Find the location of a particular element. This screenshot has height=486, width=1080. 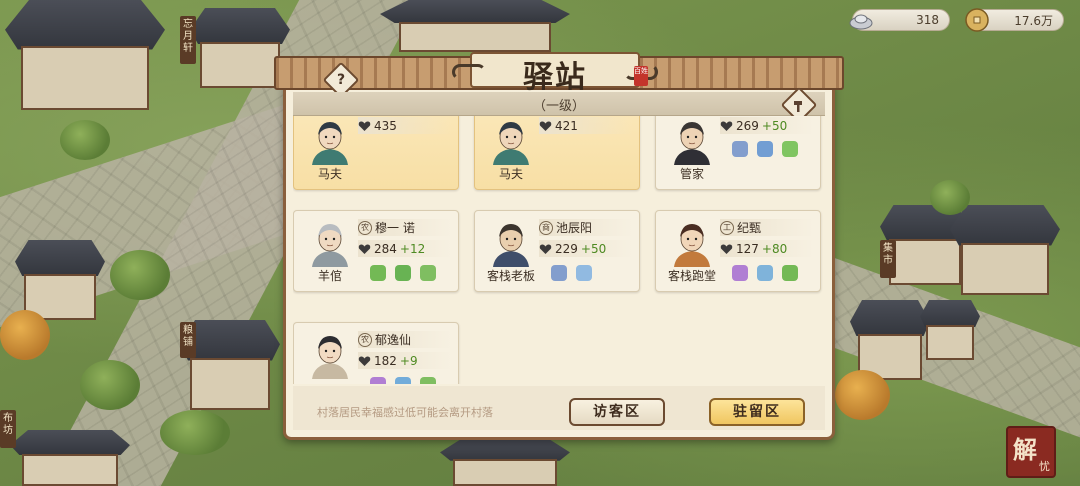

silver-counter: 318 is located at coordinates (899, 20).